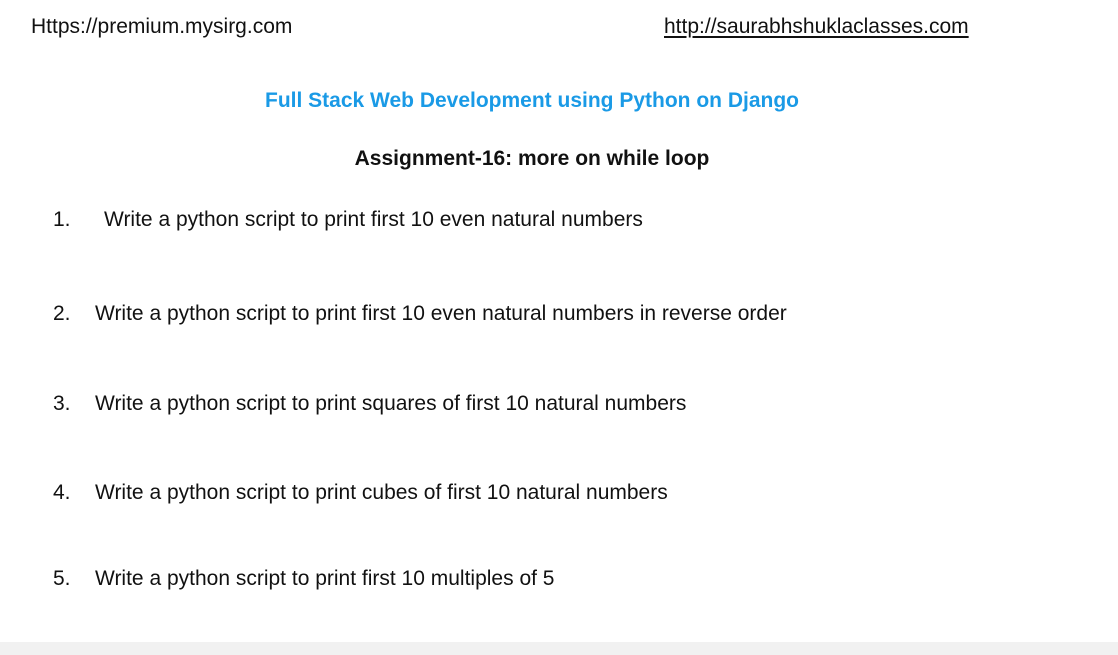 This screenshot has height=655, width=1118. What do you see at coordinates (532, 158) in the screenshot?
I see `assignment-title: Assignment-16: more on while loop` at bounding box center [532, 158].